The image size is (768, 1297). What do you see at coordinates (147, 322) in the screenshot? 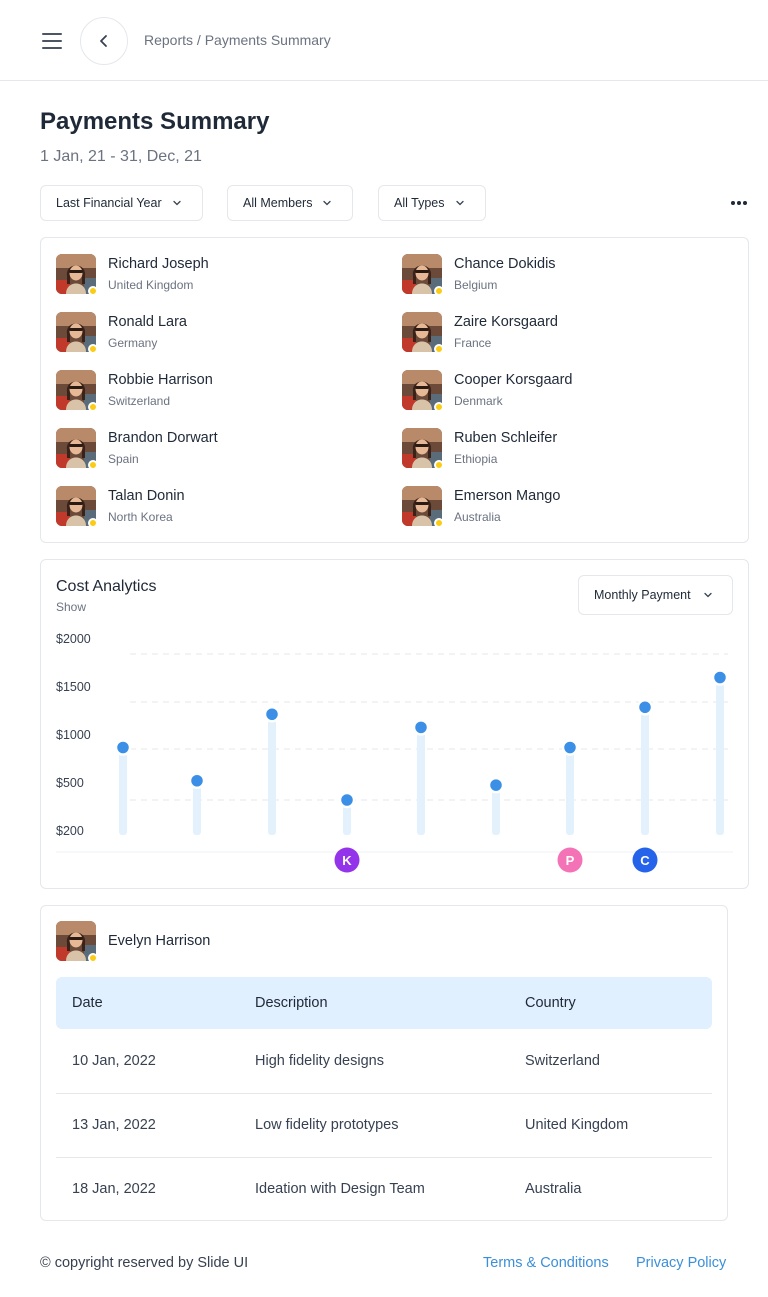
I see `member-name: Ronald Lara` at bounding box center [147, 322].